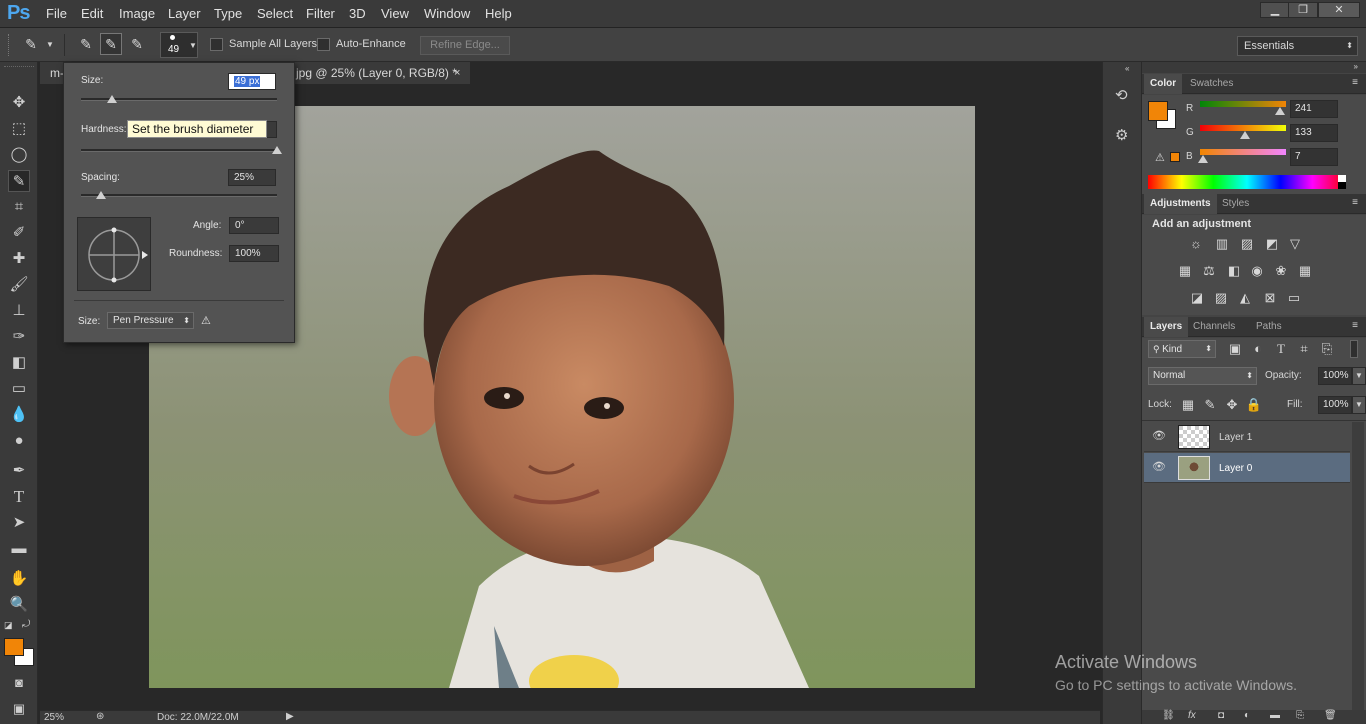 Image resolution: width=1366 pixels, height=724 pixels. I want to click on lock-transparent-icon: ▦, so click(1188, 405).